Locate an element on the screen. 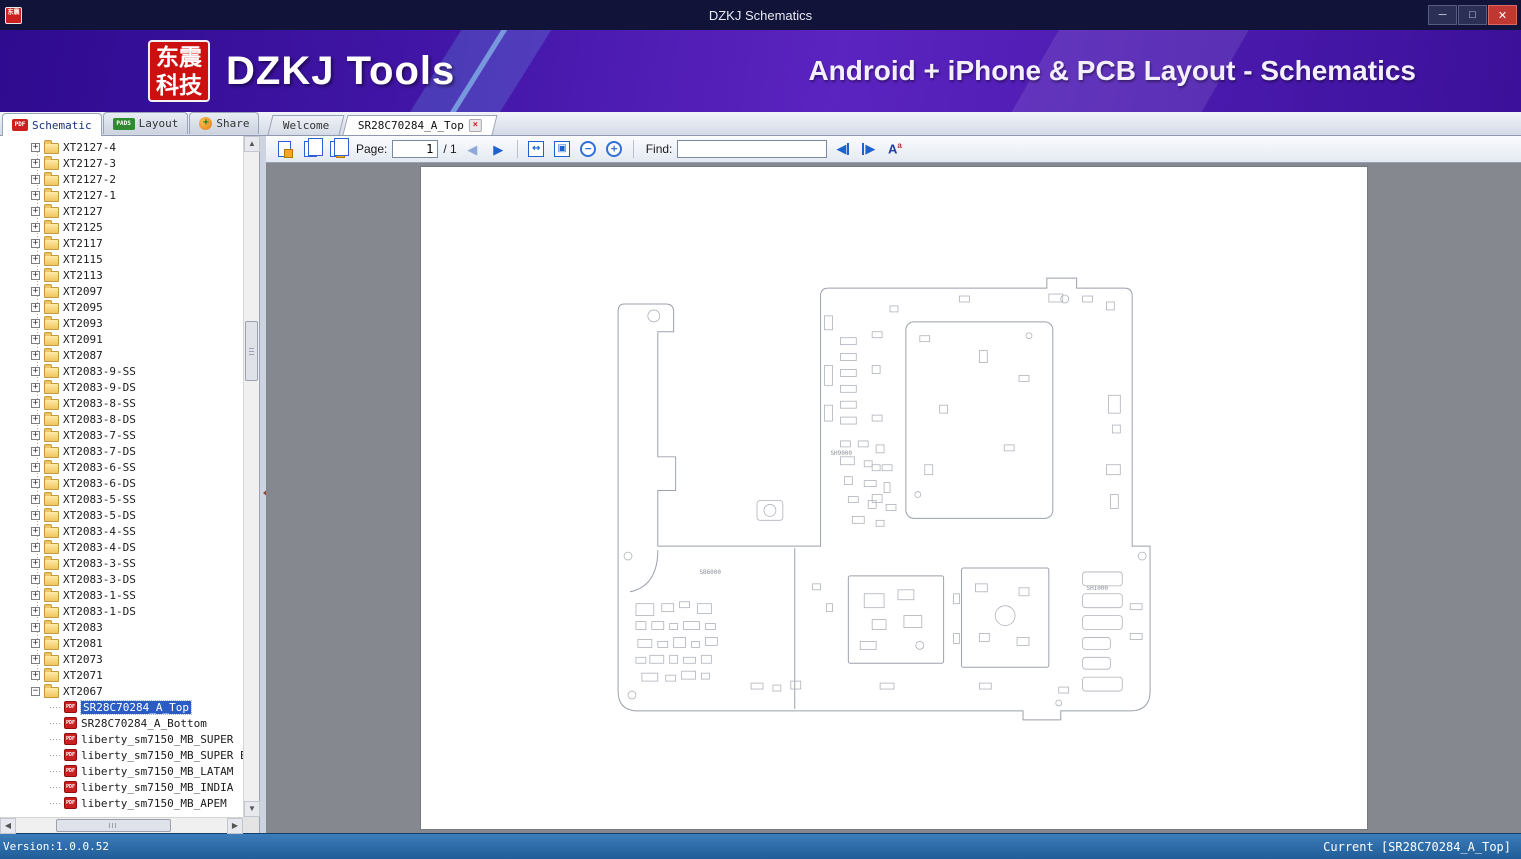  tree-folder-item: + XT2127 is located at coordinates (121, 211).